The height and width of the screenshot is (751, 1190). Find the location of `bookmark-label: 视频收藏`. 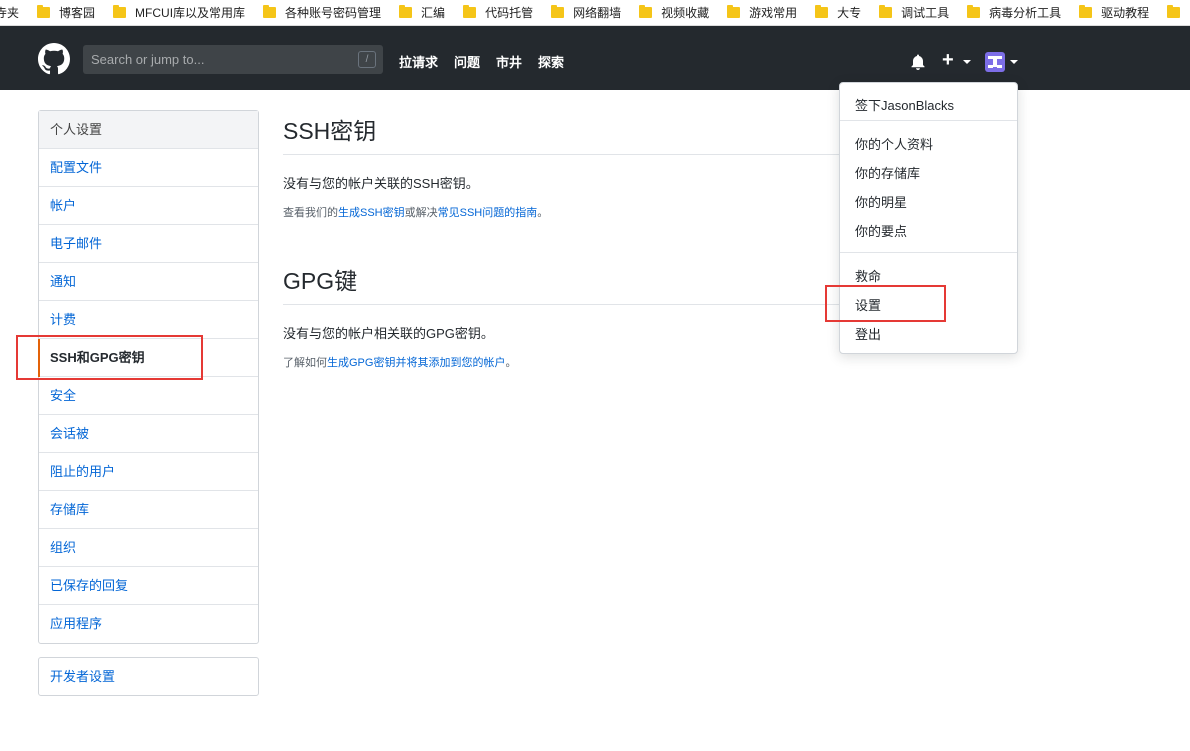

bookmark-label: 视频收藏 is located at coordinates (685, 13).